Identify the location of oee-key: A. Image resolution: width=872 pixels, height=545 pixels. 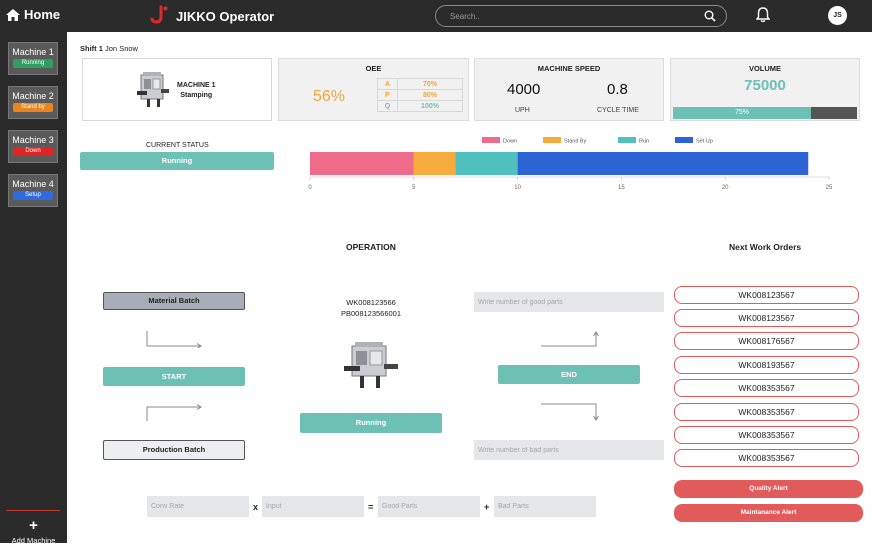
(387, 84).